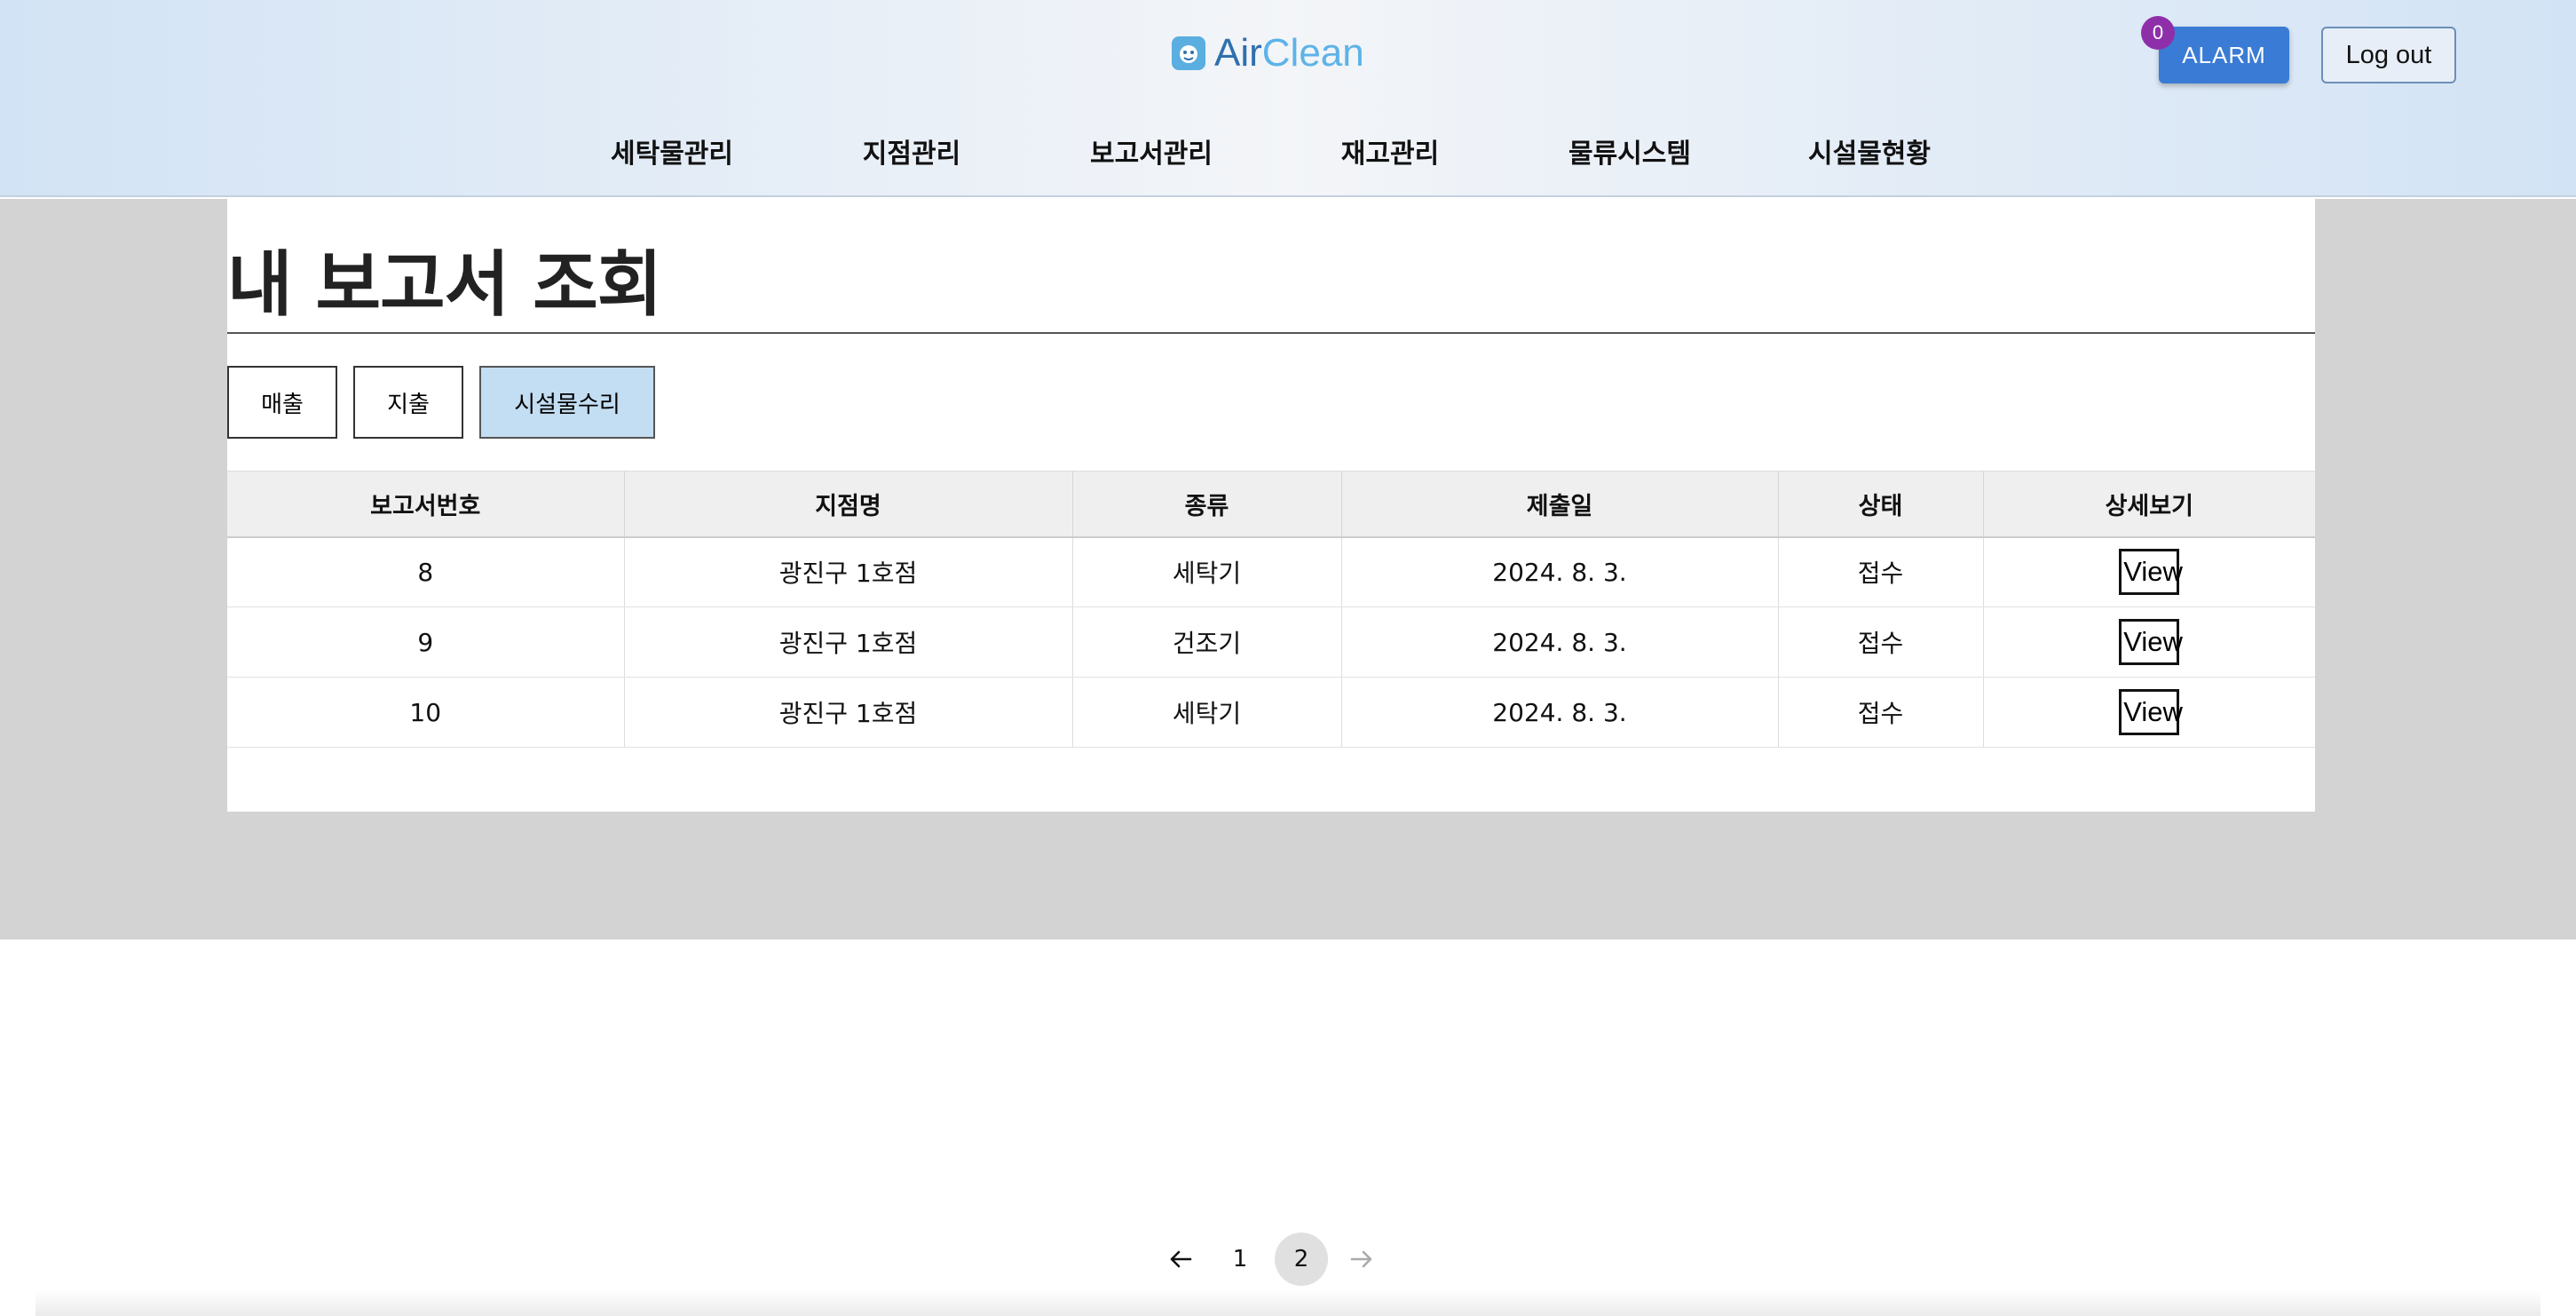  I want to click on nav-item-inventory: 재고관리, so click(1390, 150).